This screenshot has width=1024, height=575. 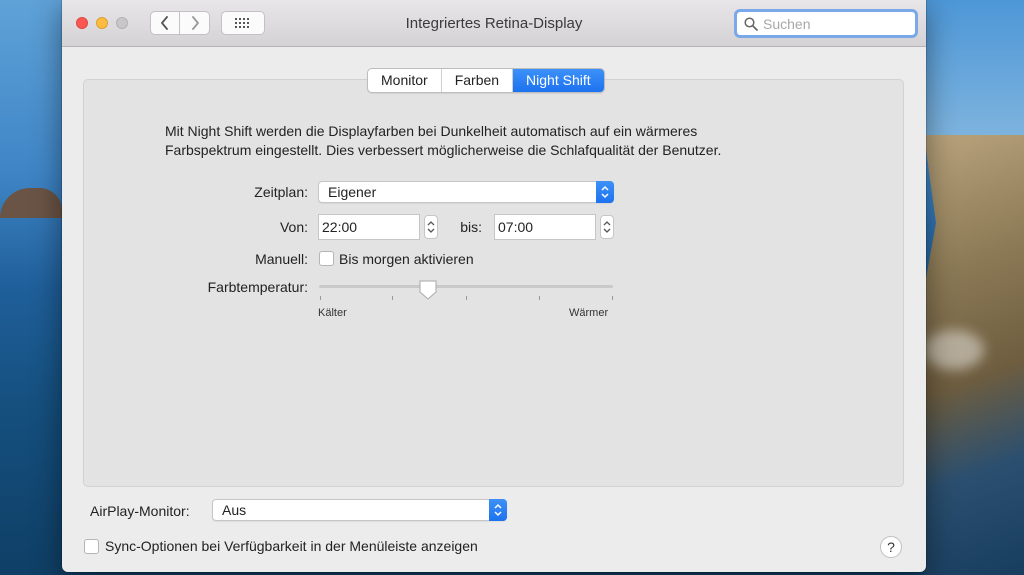 I want to click on to-time-stepper, so click(x=607, y=227).